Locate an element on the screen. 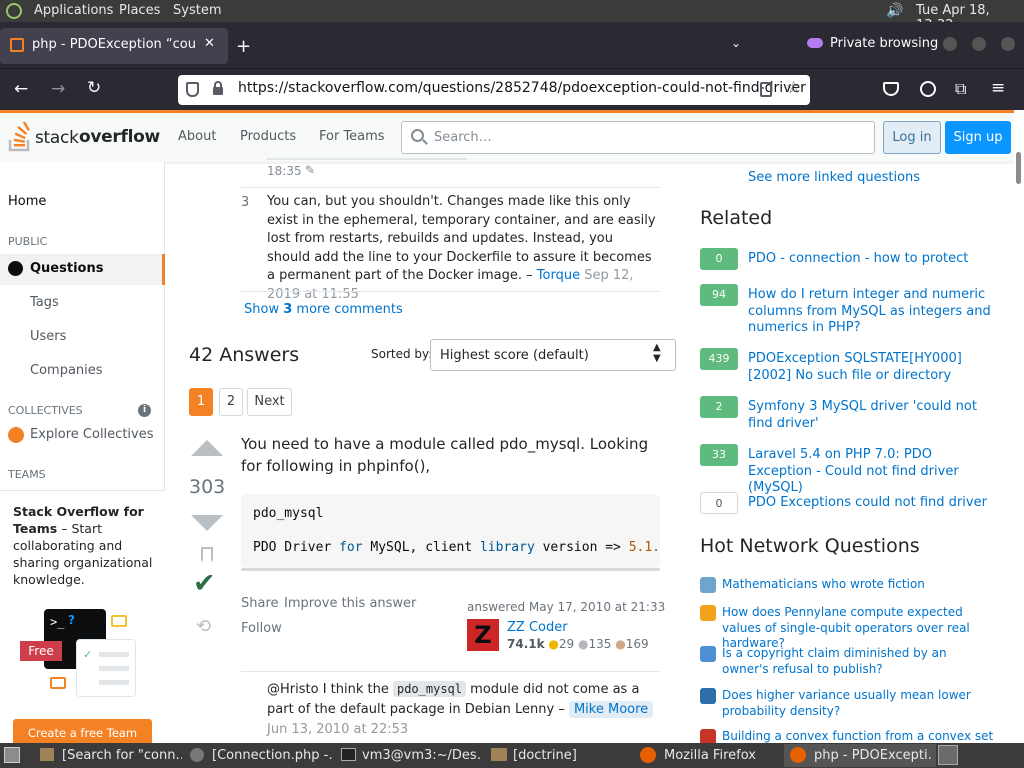  workspace-switcher-icon is located at coordinates (948, 755).